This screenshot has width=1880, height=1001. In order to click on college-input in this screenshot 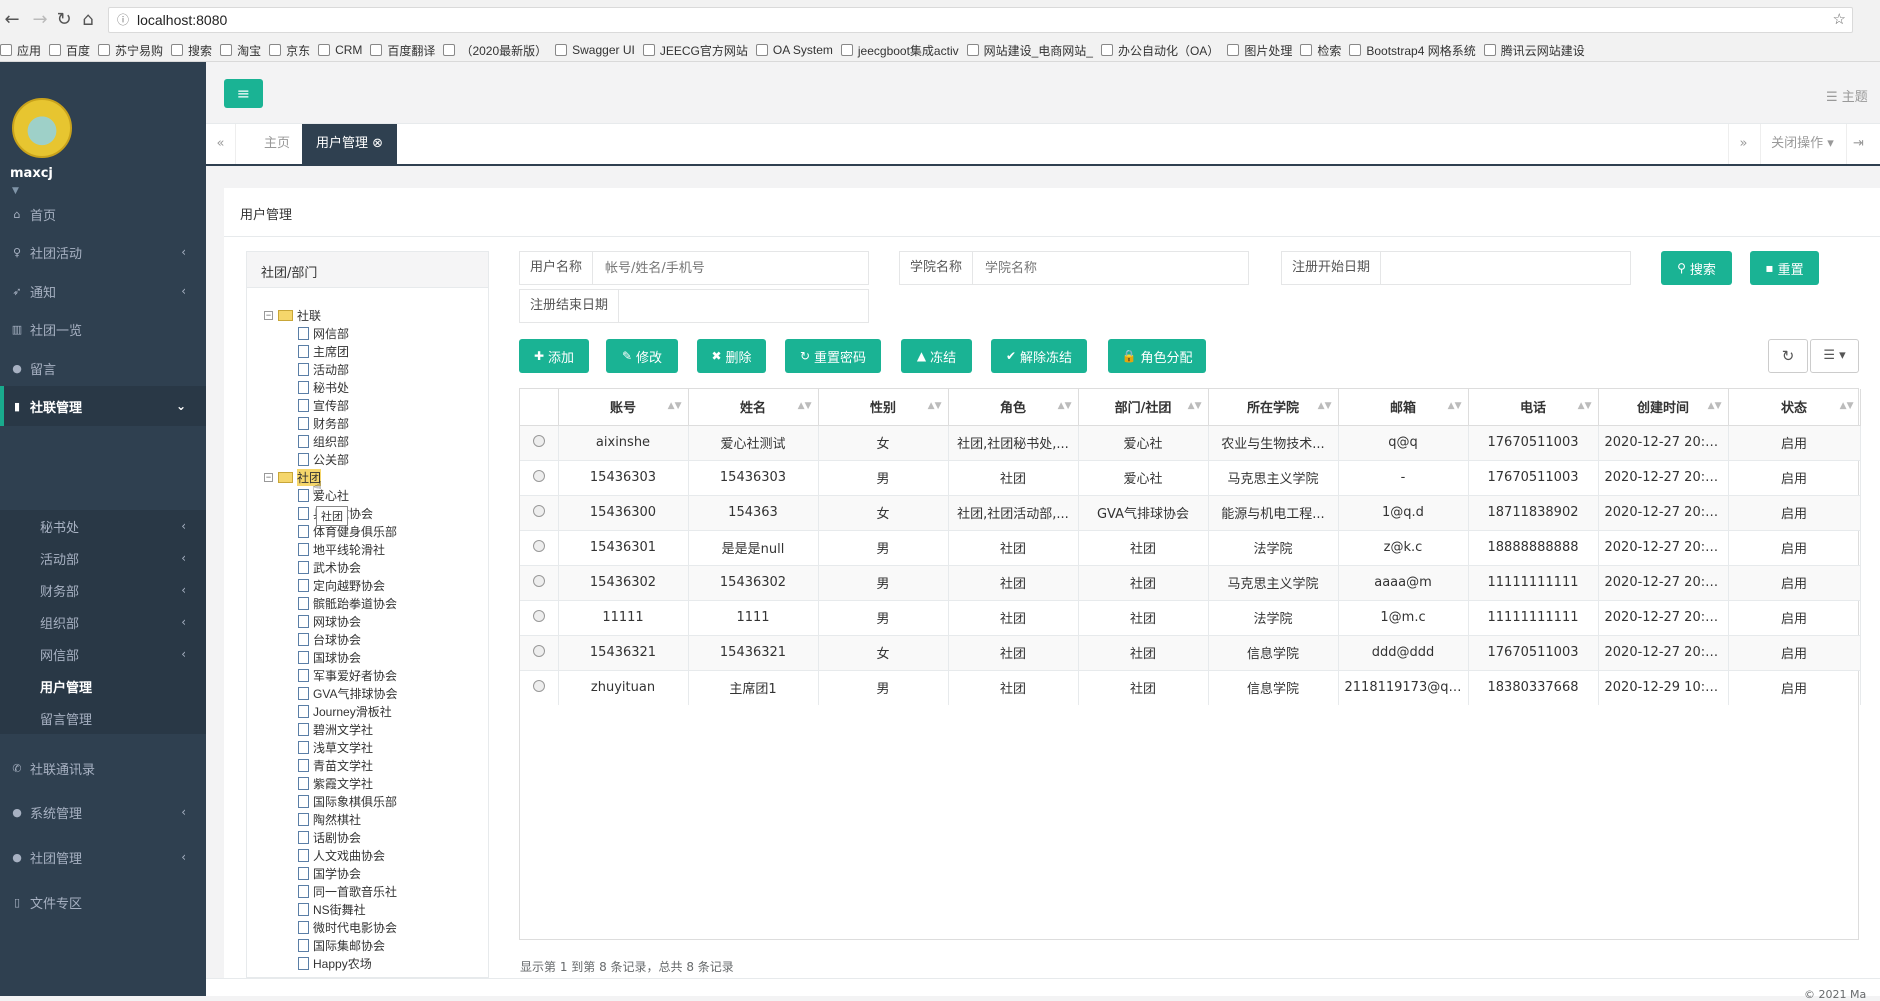, I will do `click(1110, 268)`.